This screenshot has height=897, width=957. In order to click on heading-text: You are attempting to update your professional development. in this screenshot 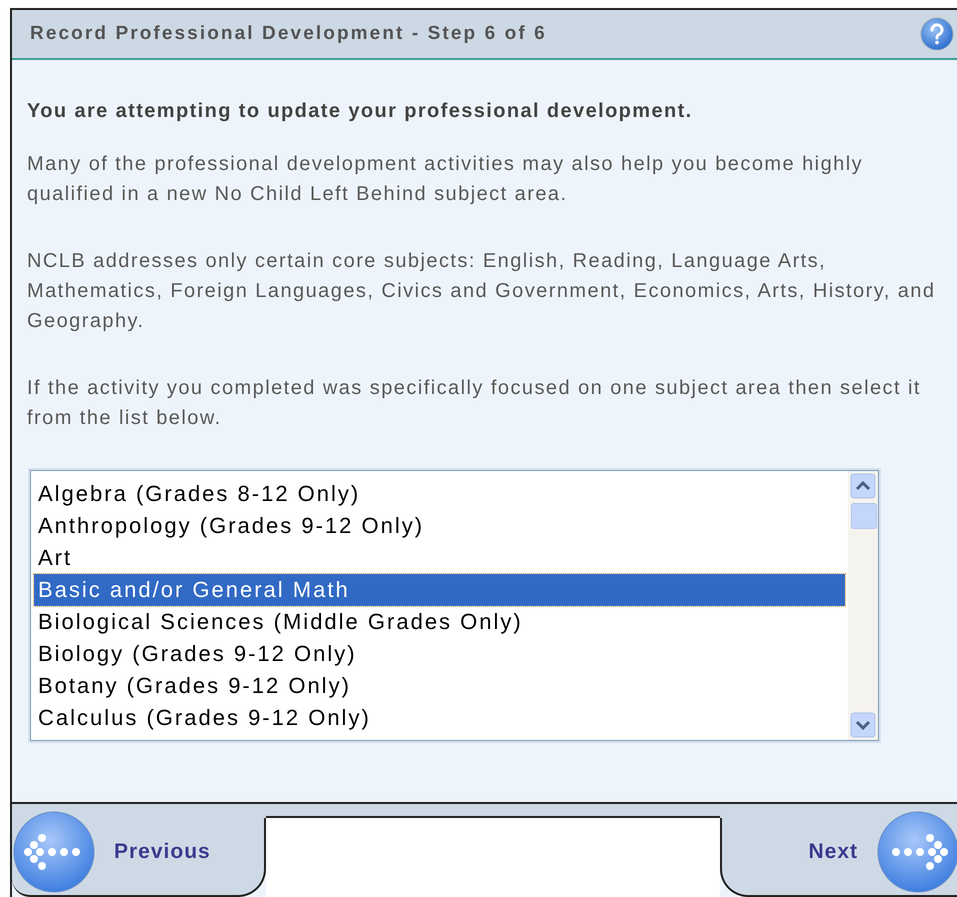, I will do `click(360, 111)`.